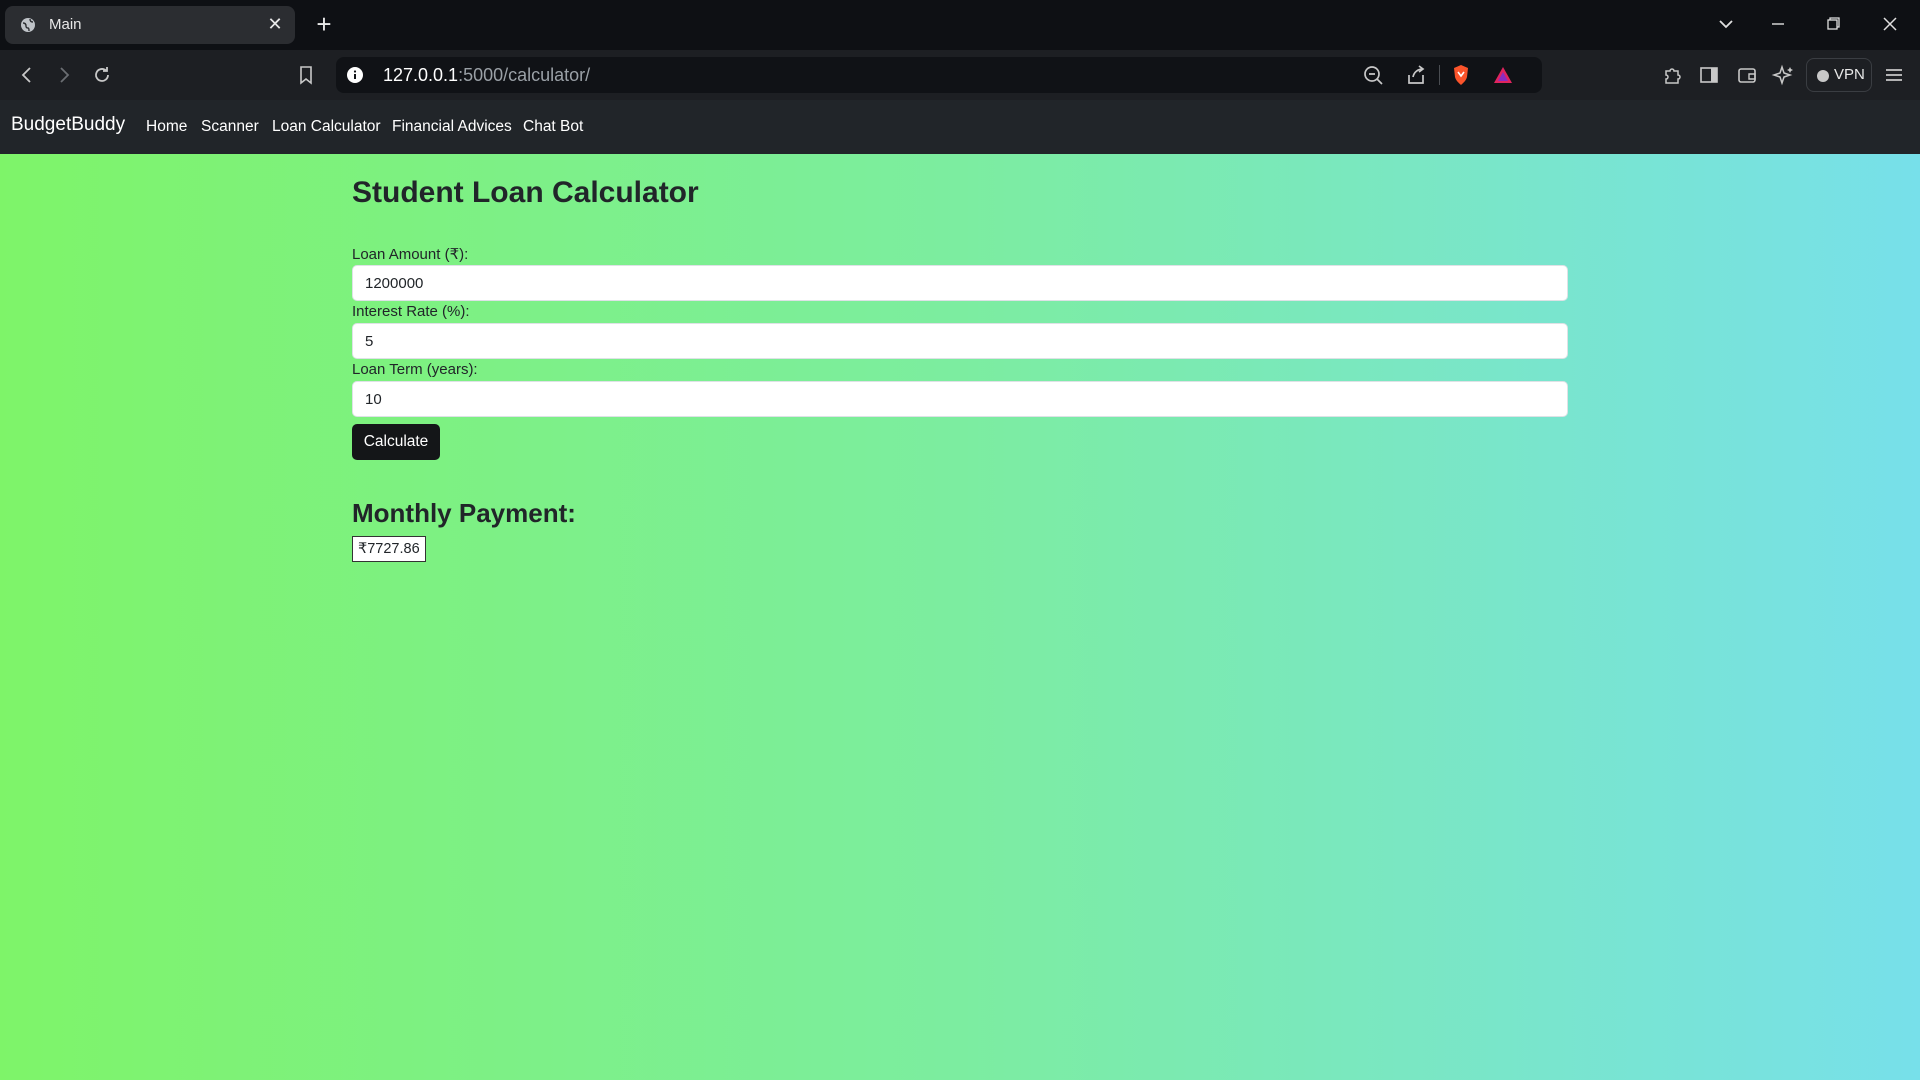 Image resolution: width=1920 pixels, height=1080 pixels. What do you see at coordinates (166, 127) in the screenshot?
I see `nav-link-home: Home` at bounding box center [166, 127].